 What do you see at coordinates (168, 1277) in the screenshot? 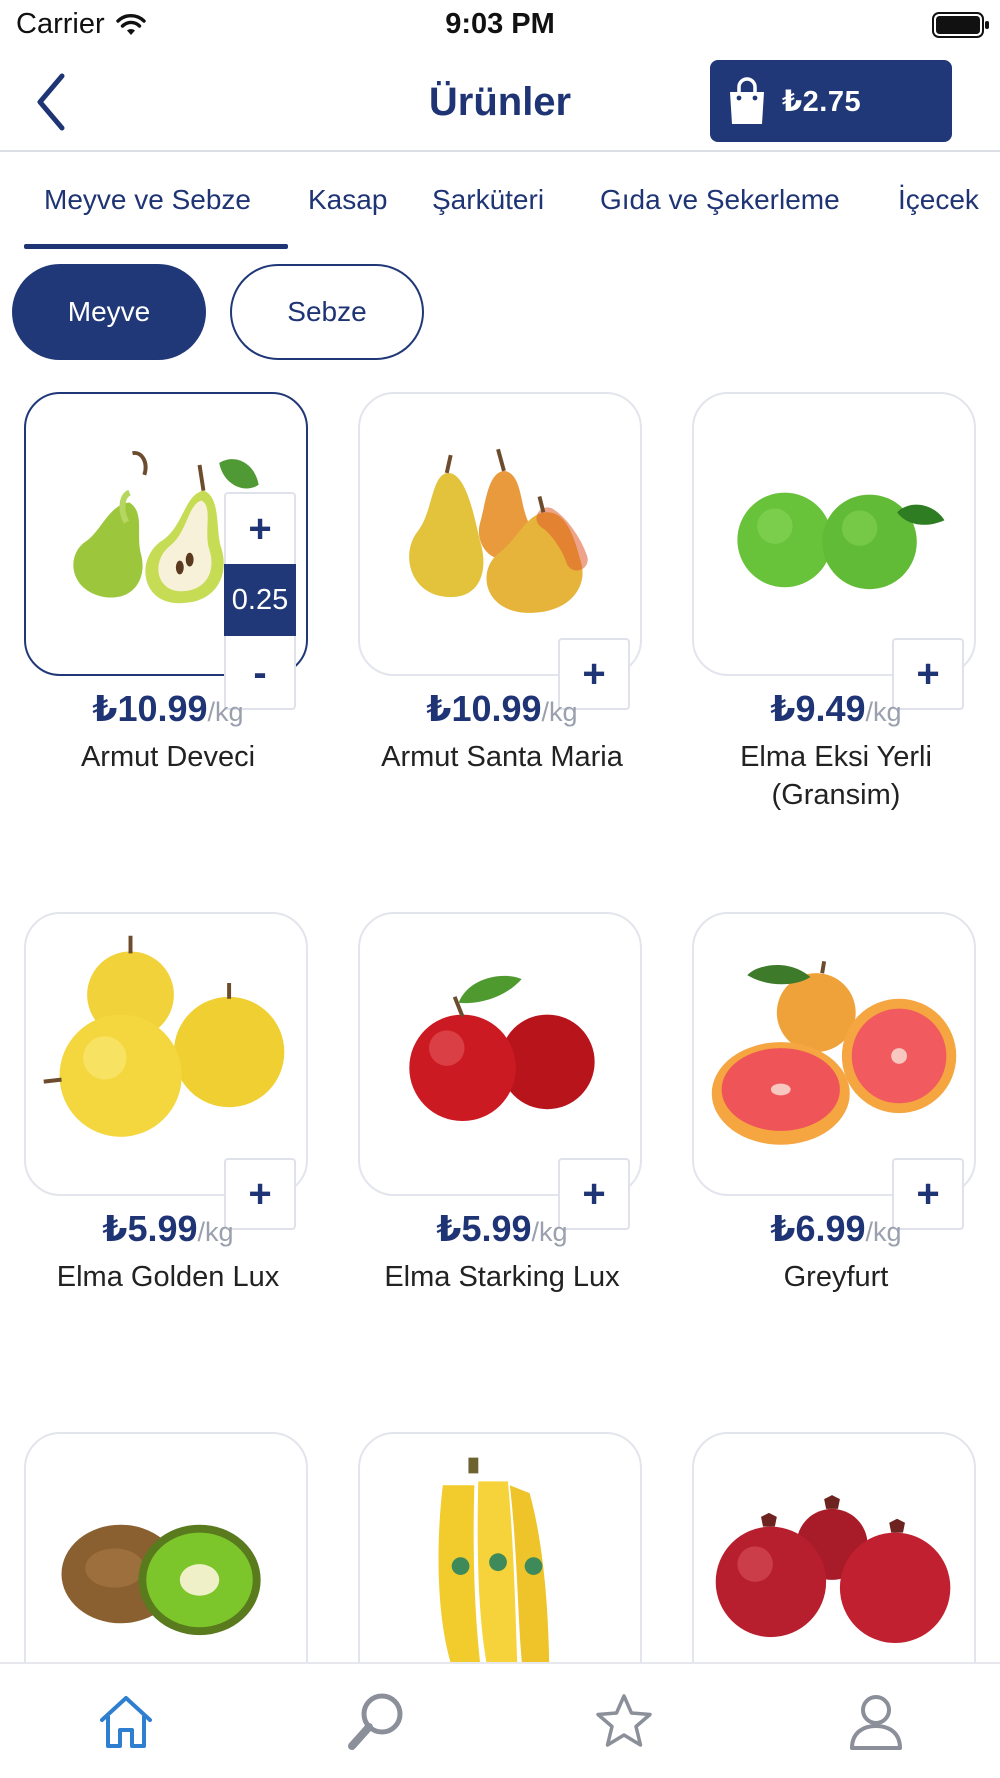
I see `product-name: Elma Golden Lux` at bounding box center [168, 1277].